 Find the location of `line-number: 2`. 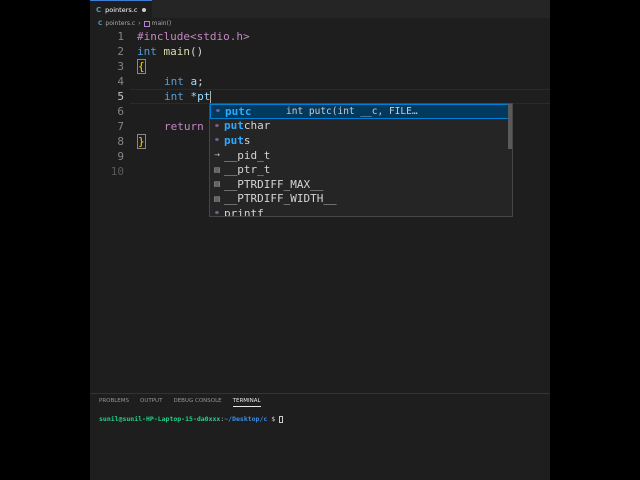

line-number: 2 is located at coordinates (120, 51).